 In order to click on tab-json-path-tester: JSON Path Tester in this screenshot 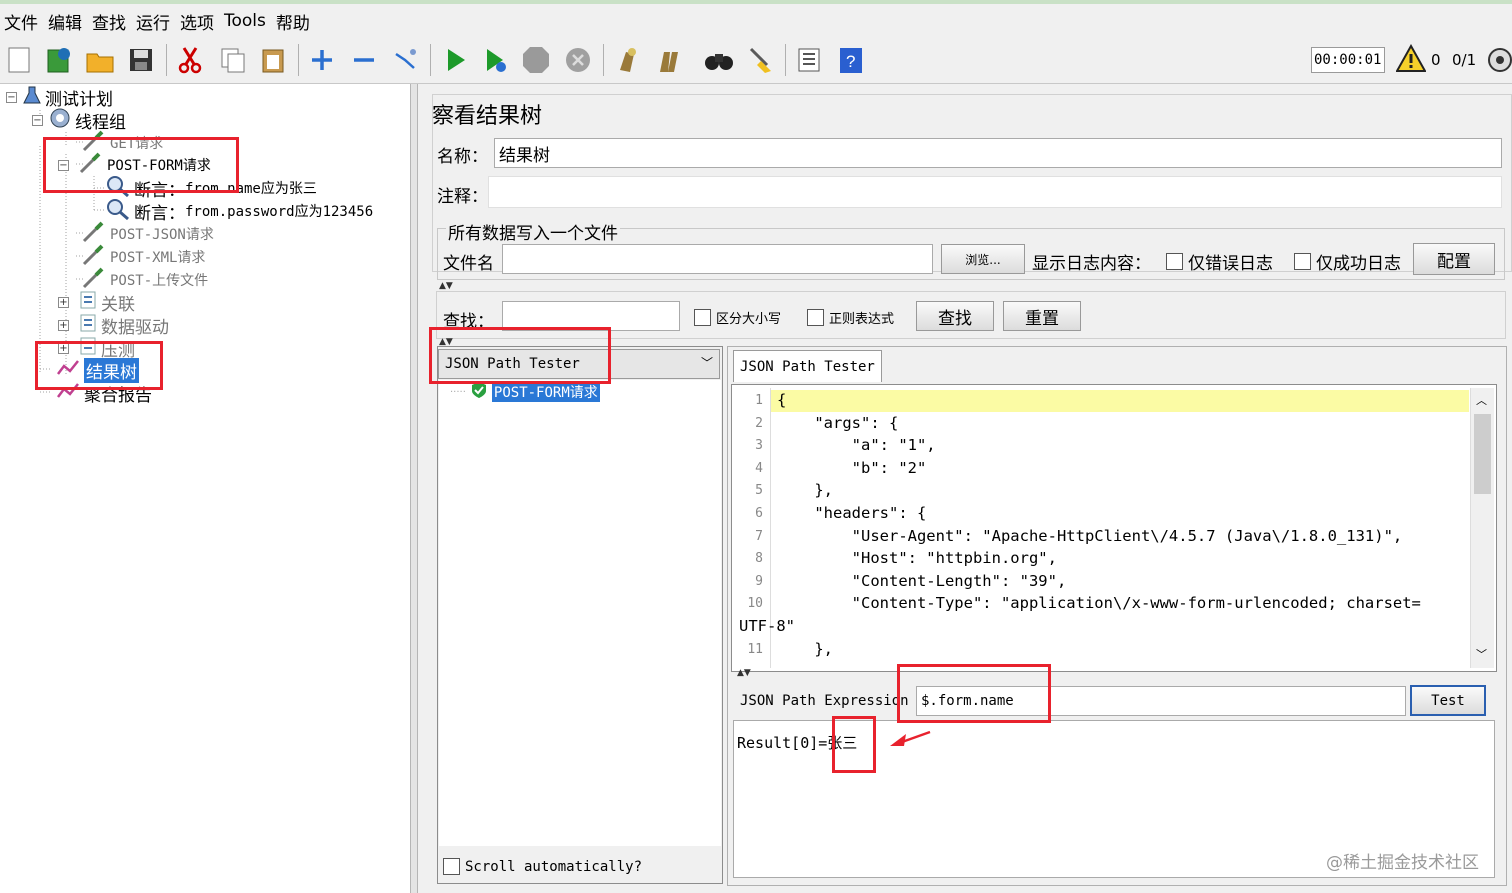, I will do `click(807, 366)`.